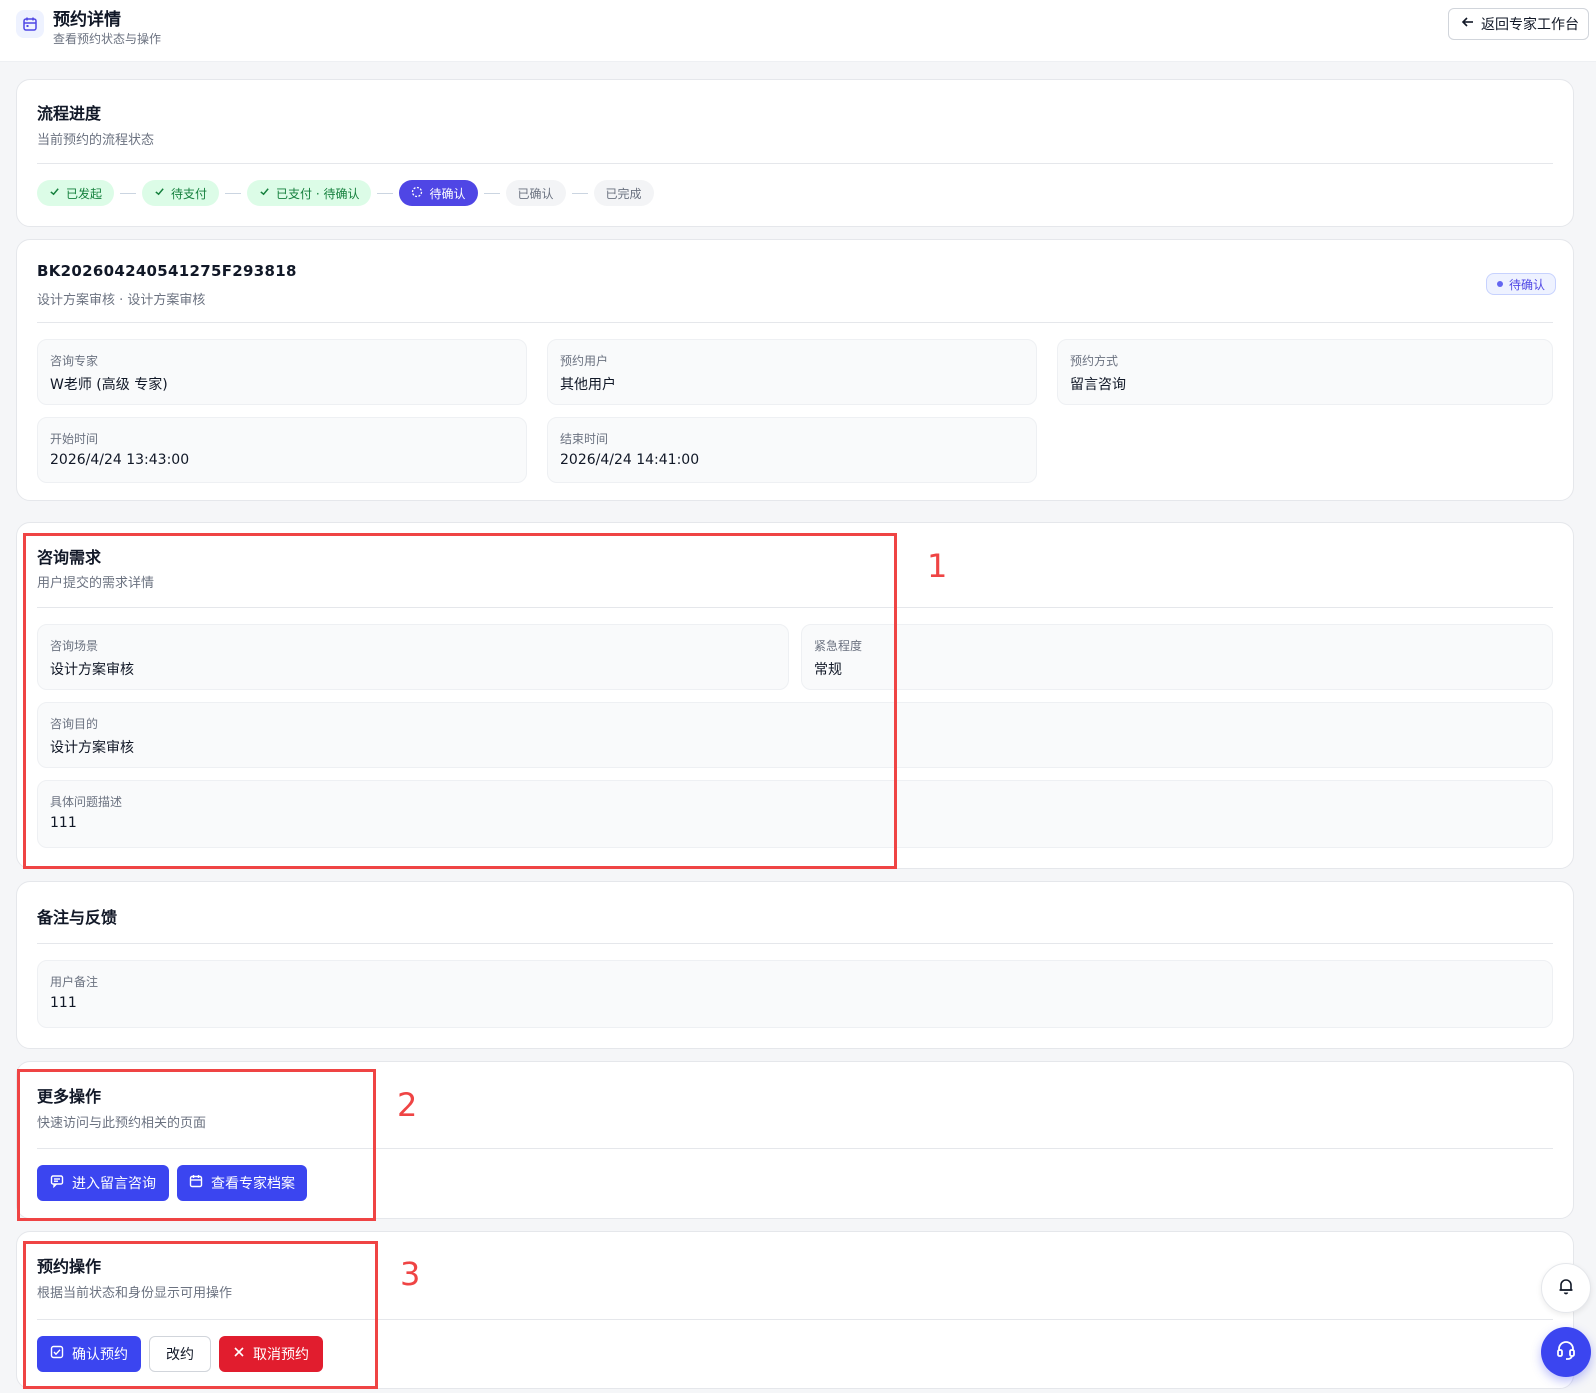  What do you see at coordinates (937, 566) in the screenshot?
I see `annotation-number-1: 1` at bounding box center [937, 566].